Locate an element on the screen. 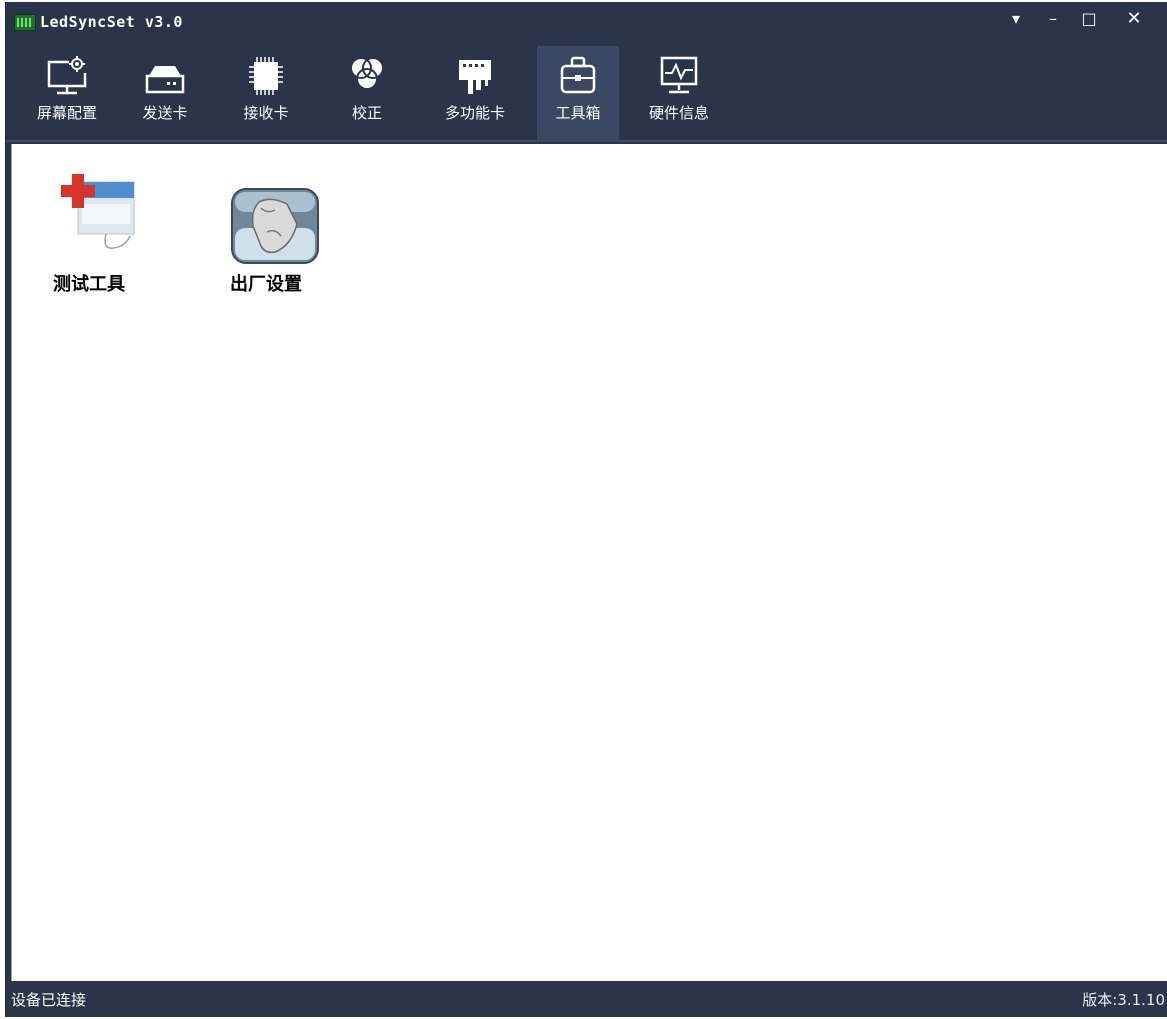 The width and height of the screenshot is (1167, 1019). tab-label: 多功能卡 is located at coordinates (474, 113).